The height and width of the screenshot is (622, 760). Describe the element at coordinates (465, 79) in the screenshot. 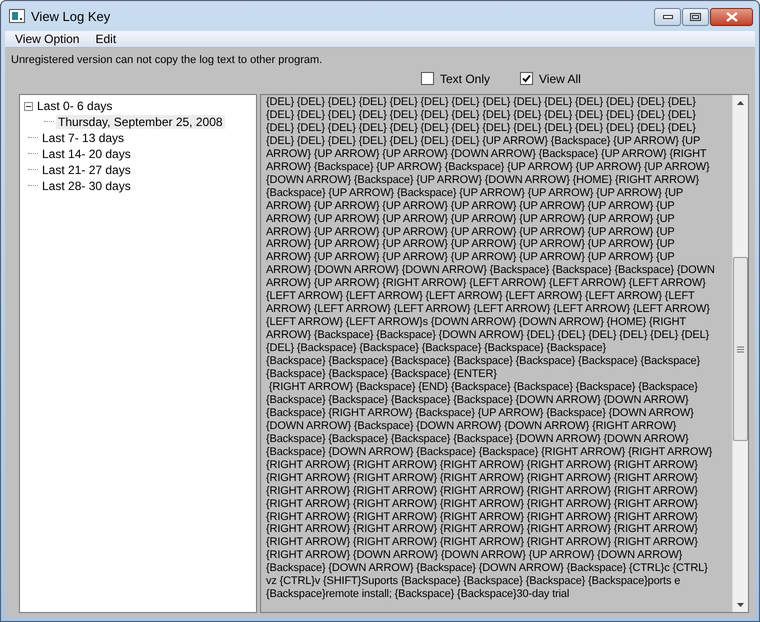

I see `checkbox-label: Text Only` at that location.